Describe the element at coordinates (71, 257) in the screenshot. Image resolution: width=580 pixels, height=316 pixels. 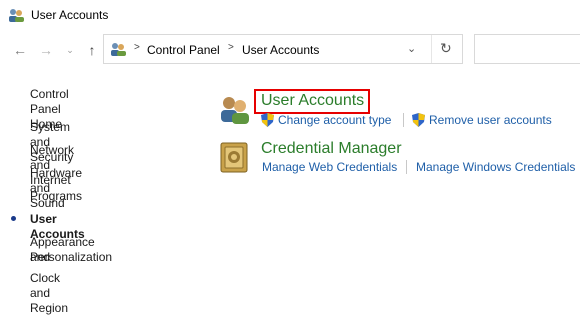
I see `sidebar-item-appearance-and-personalization-line2: Personalization` at that location.